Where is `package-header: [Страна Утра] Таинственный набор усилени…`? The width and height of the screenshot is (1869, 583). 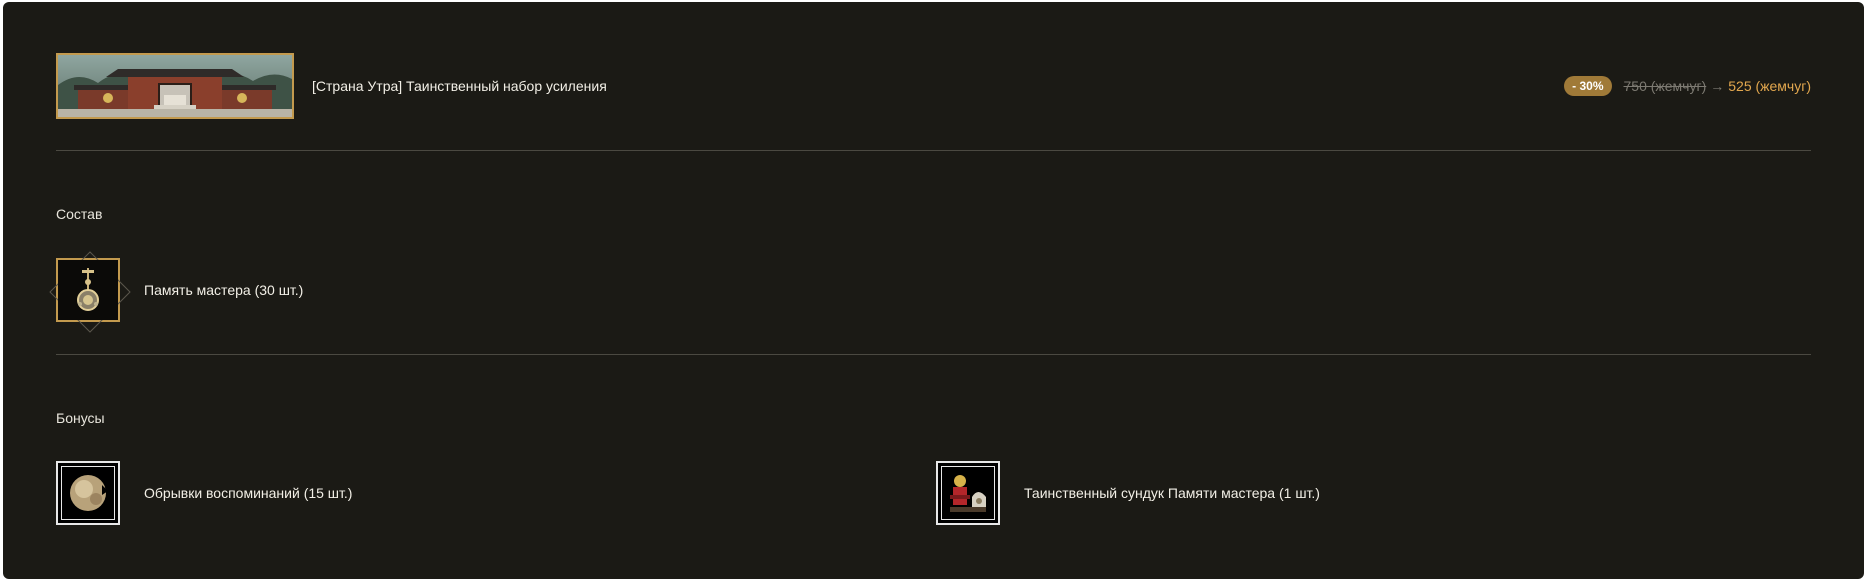 package-header: [Страна Утра] Таинственный набор усилени… is located at coordinates (933, 86).